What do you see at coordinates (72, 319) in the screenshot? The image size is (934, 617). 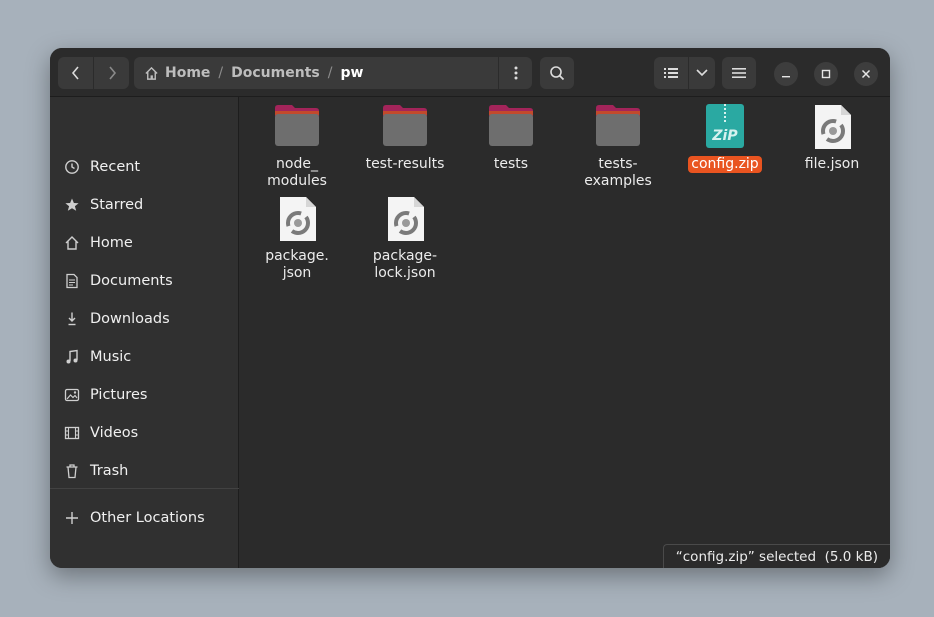 I see `download-icon` at bounding box center [72, 319].